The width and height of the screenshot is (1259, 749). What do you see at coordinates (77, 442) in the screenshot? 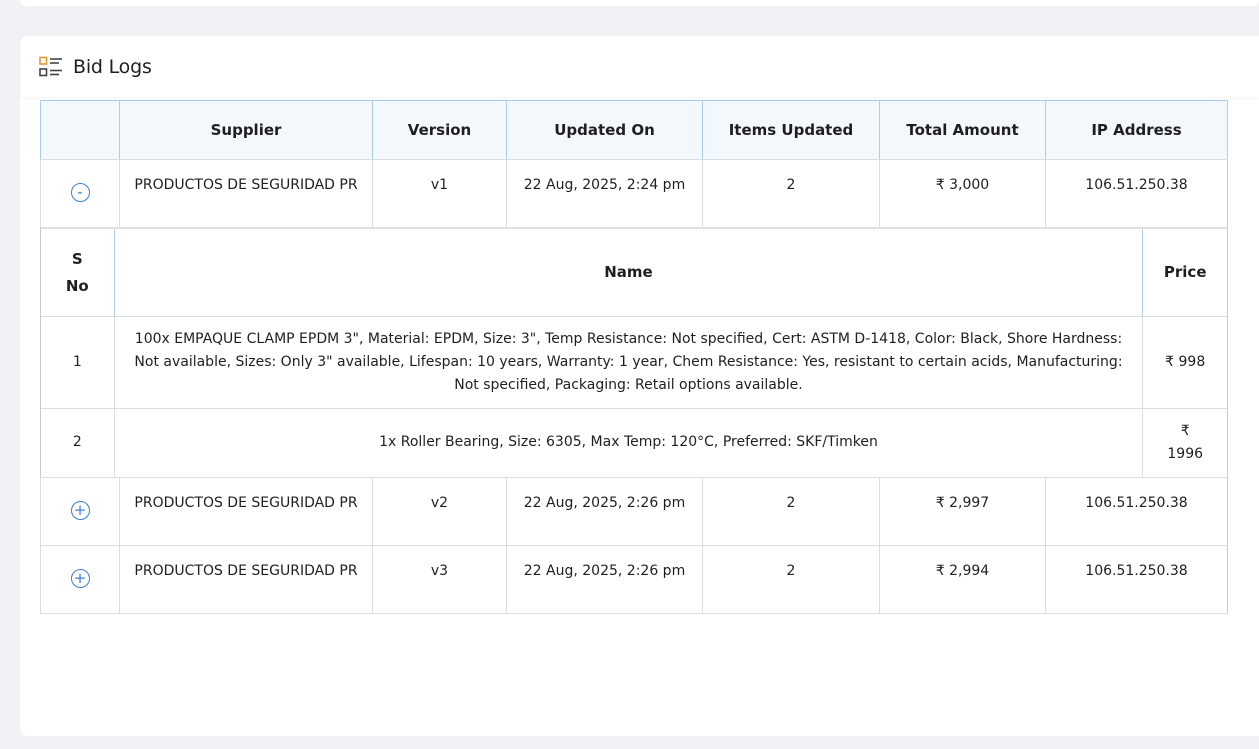
I see `cell-sno: 2` at bounding box center [77, 442].